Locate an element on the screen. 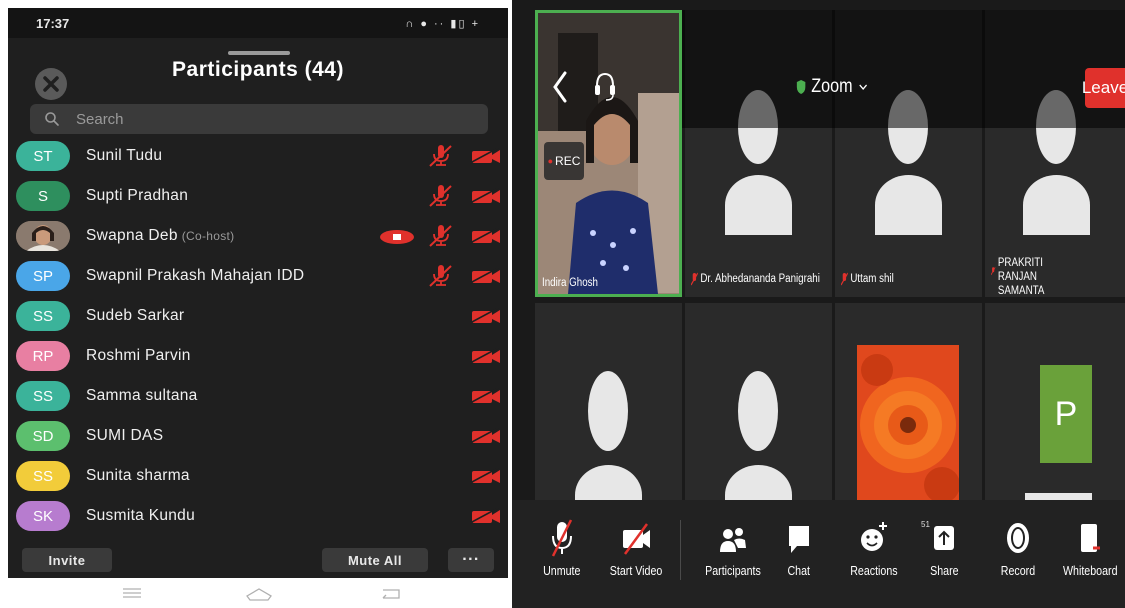 The height and width of the screenshot is (608, 1125). headset-icon is located at coordinates (605, 87).